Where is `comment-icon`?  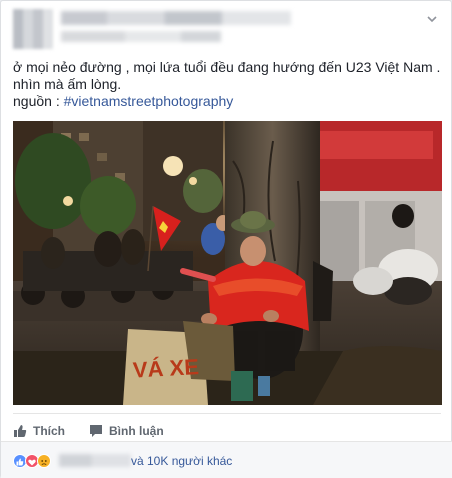
comment-icon is located at coordinates (96, 431).